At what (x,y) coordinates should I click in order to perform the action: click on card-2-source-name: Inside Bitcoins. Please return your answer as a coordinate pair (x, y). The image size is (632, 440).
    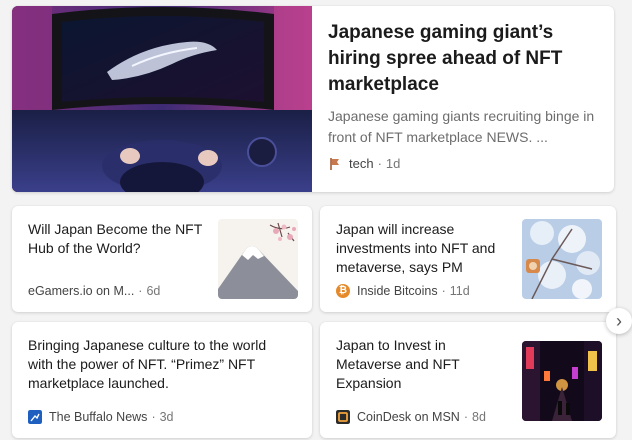
    Looking at the image, I should click on (397, 291).